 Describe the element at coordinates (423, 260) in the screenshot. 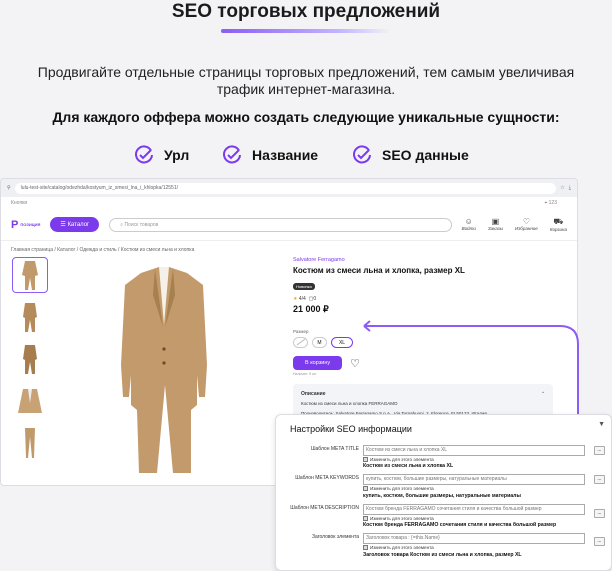

I see `product-brand: Salvatore Ferragamo` at that location.